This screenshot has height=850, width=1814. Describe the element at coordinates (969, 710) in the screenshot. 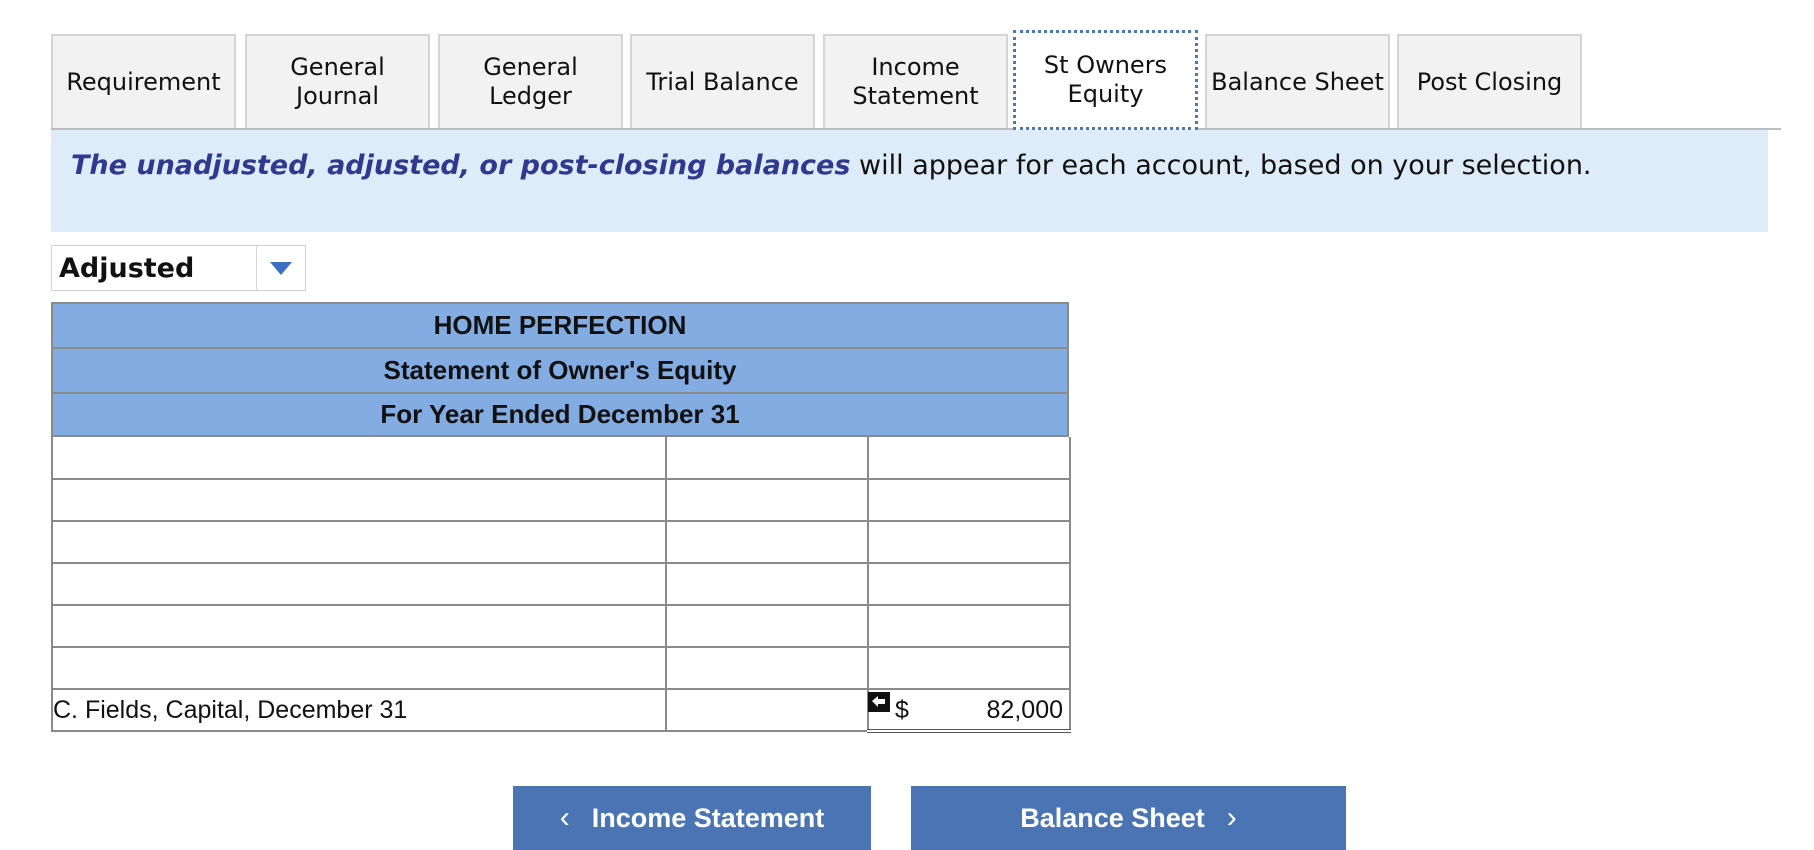

I see `ending-capital-amount-cell: $ 82,000` at that location.